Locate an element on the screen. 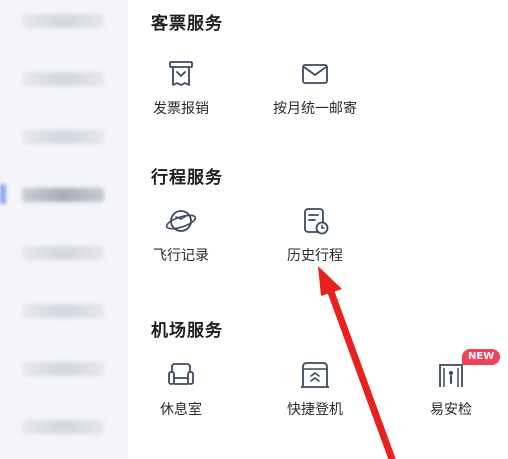  history-trip-button: 历史行程 is located at coordinates (315, 238).